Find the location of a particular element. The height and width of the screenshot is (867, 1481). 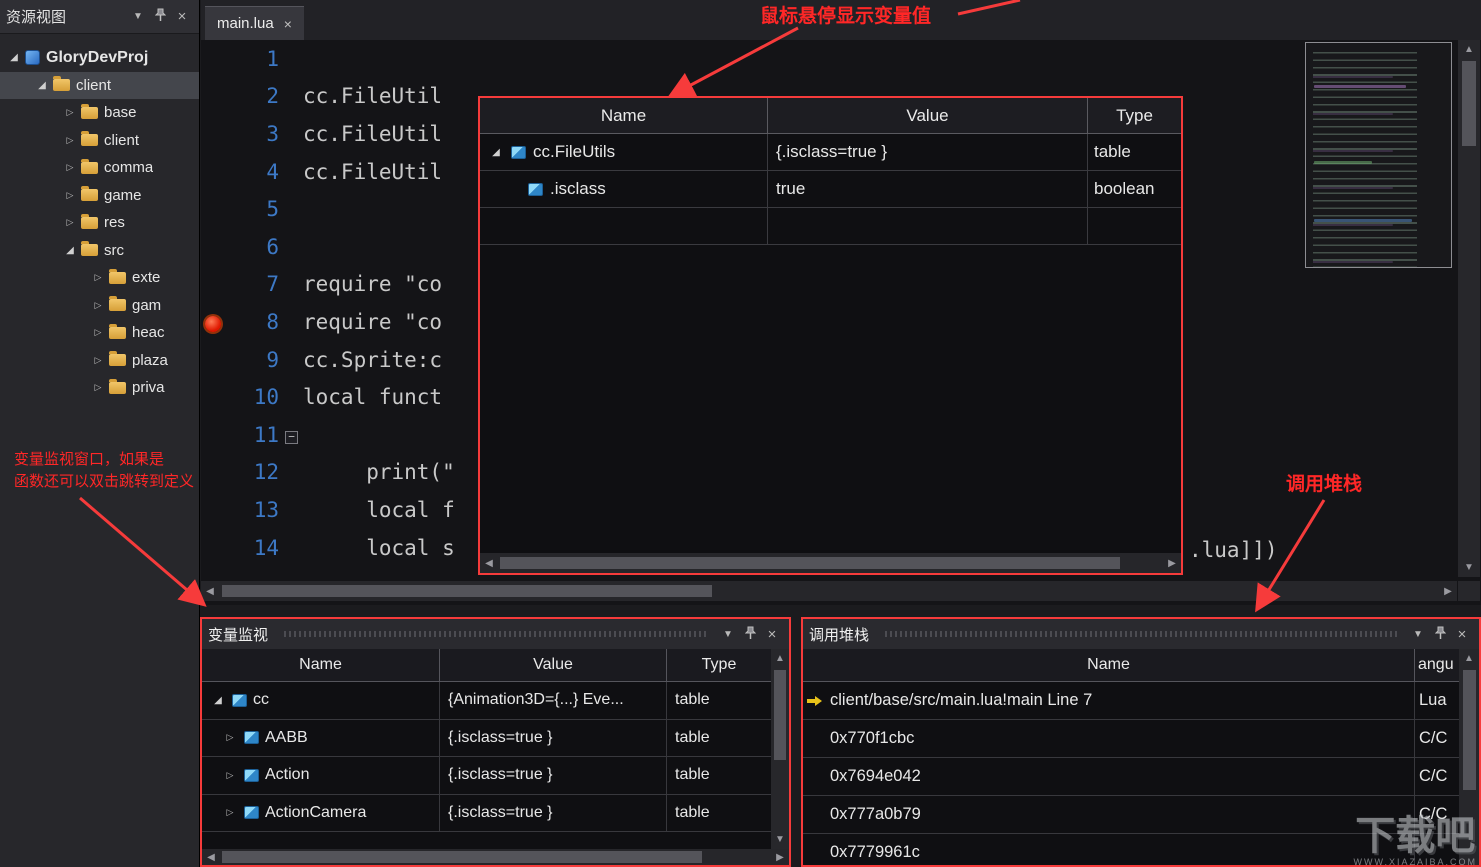

tree-item-client: ◢ client is located at coordinates (99, 85).